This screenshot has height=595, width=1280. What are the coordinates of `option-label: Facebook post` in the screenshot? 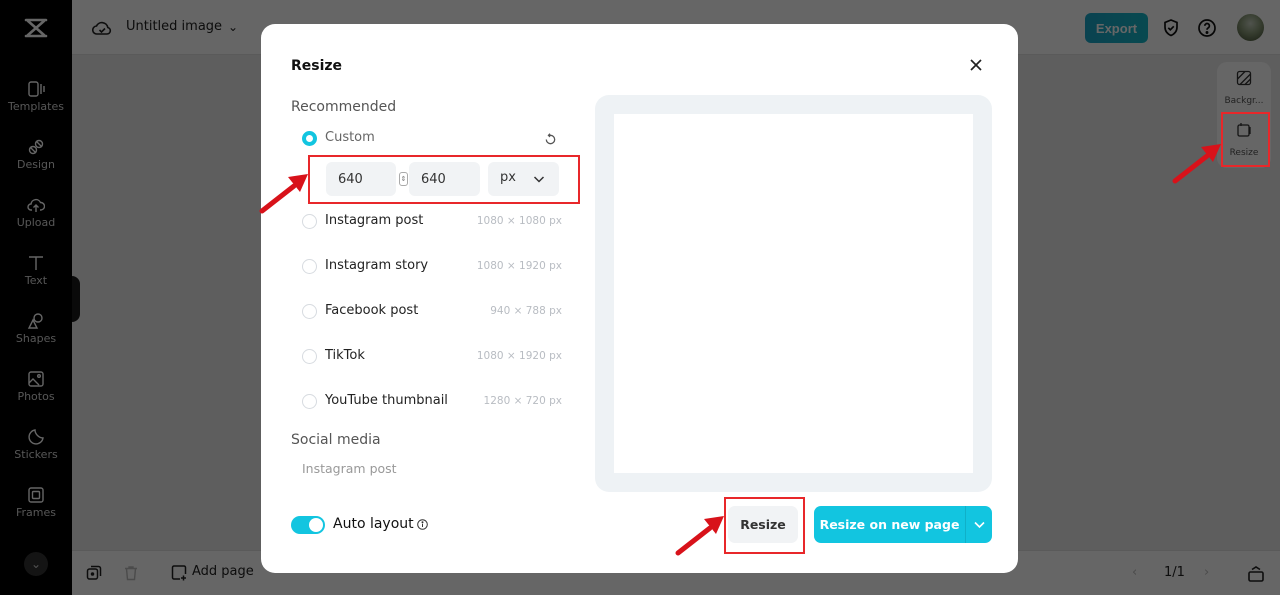 It's located at (372, 310).